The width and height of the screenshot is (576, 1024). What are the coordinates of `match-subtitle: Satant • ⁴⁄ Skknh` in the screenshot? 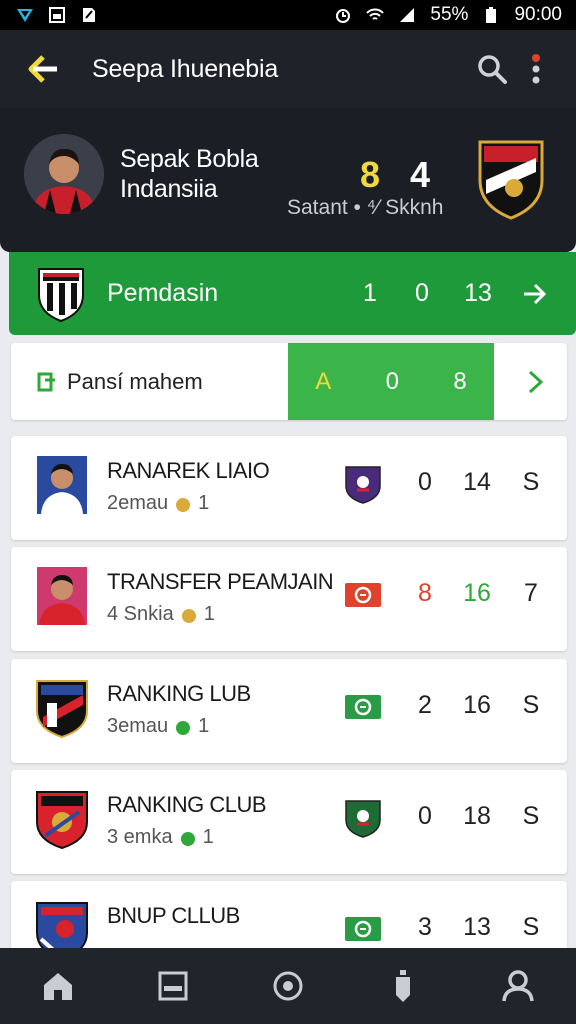 It's located at (365, 207).